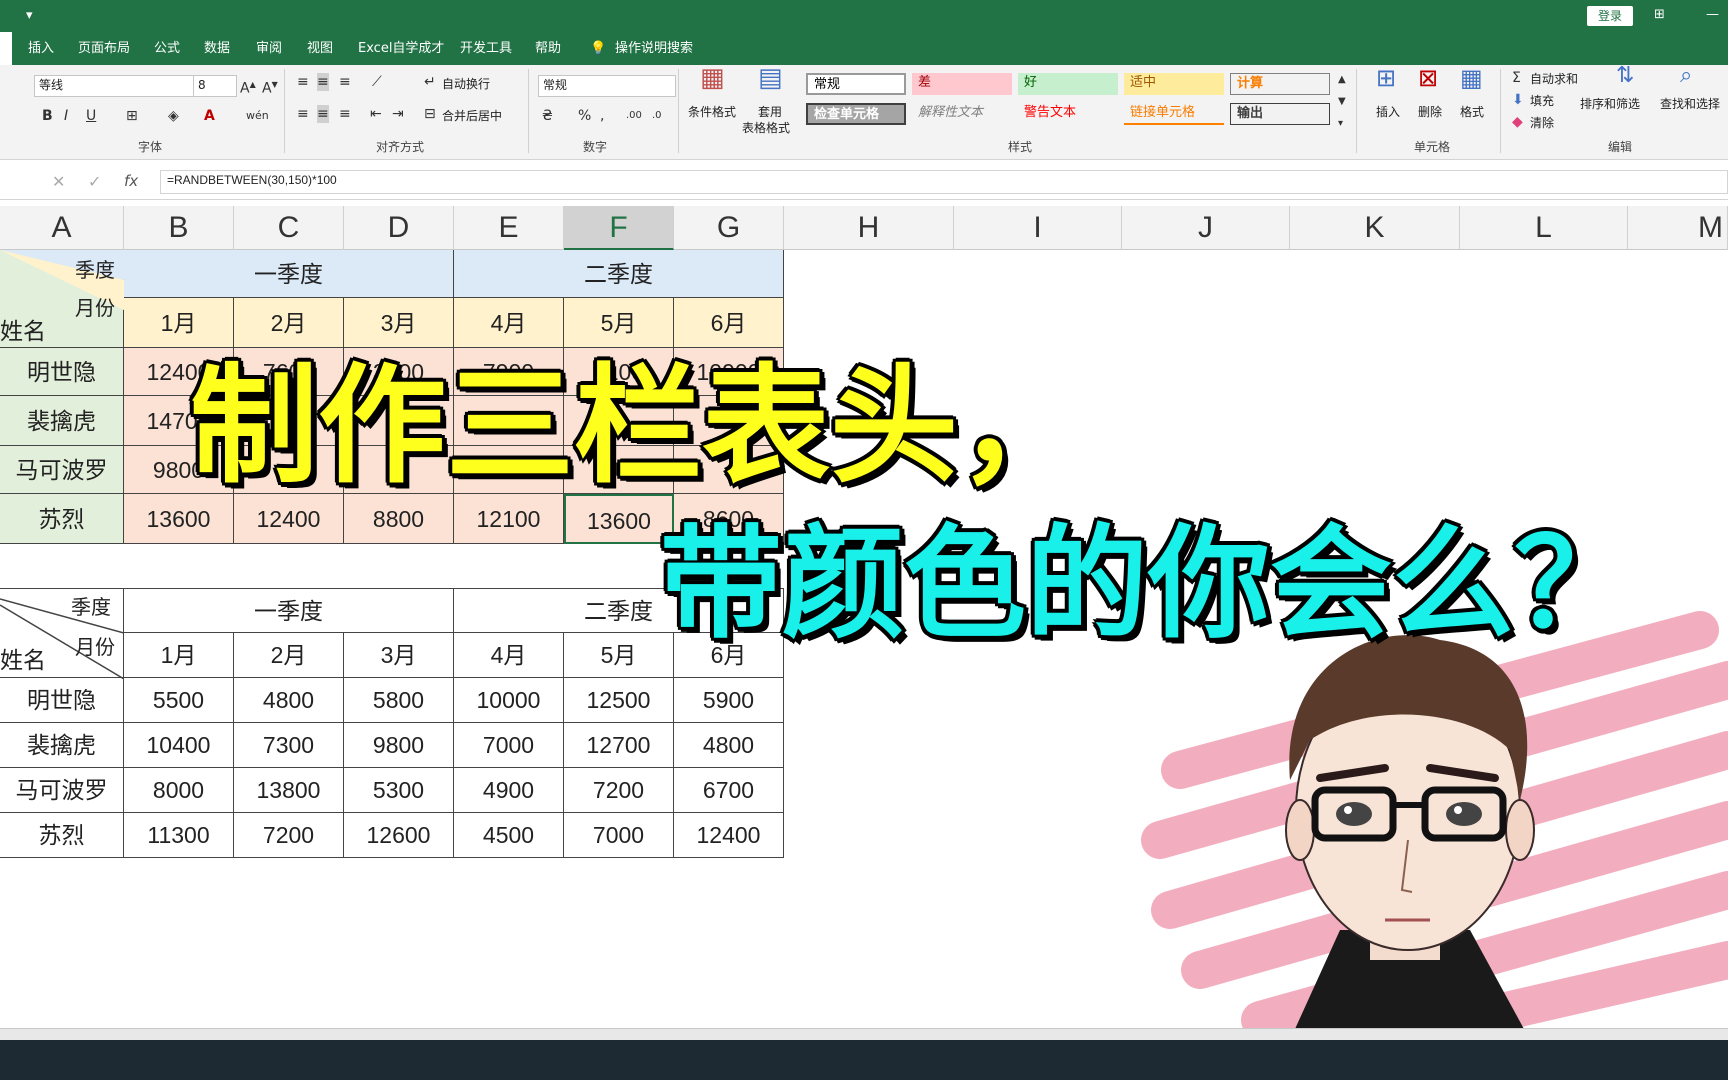 The image size is (1728, 1080). Describe the element at coordinates (179, 323) in the screenshot. I see `table1-month: 1月` at that location.